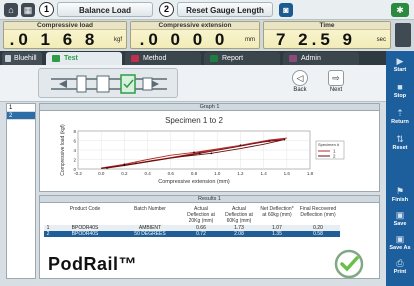 The width and height of the screenshot is (414, 286). I want to click on time-readout: Time 7 2.5 9 sec, so click(327, 35).